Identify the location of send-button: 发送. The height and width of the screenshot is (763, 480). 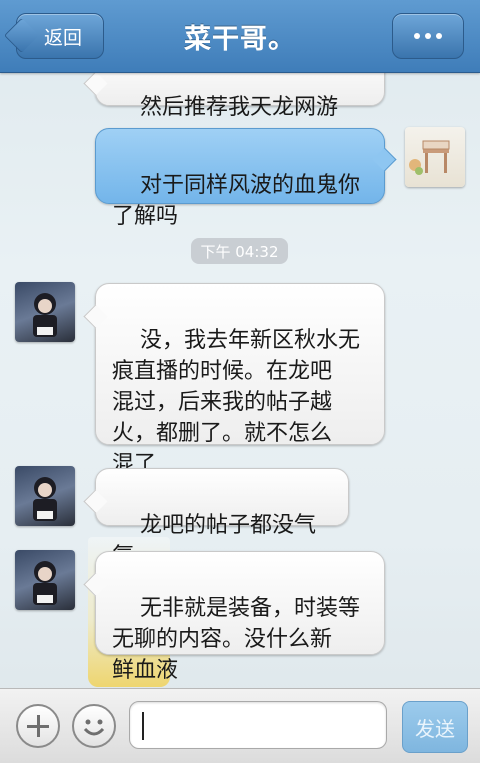
(435, 727).